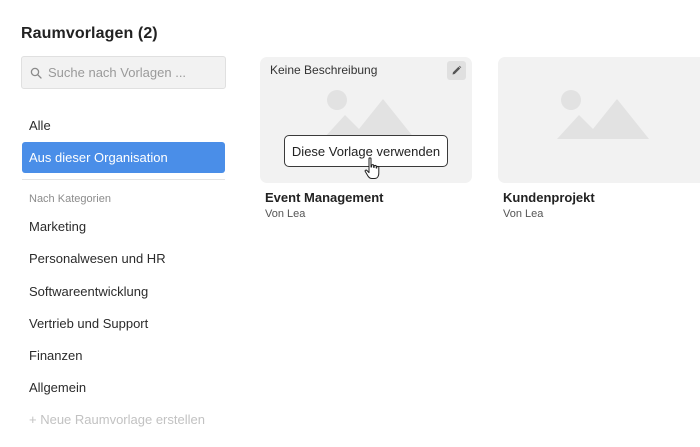 The width and height of the screenshot is (700, 447). I want to click on sidebar-divider, so click(123, 179).